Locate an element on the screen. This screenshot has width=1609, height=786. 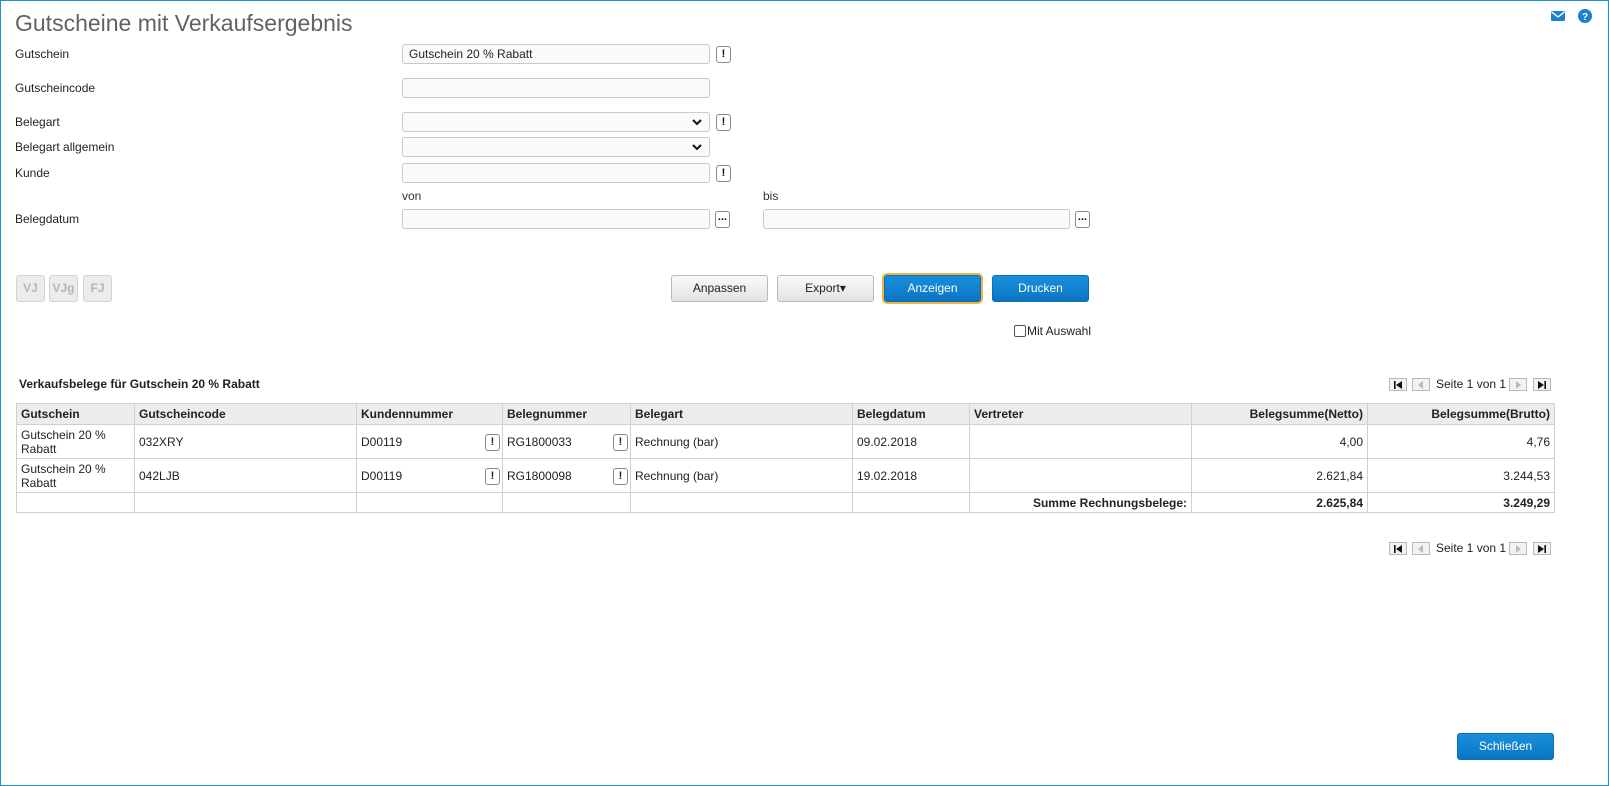
cell-belegsumme-brutto: 4,76 is located at coordinates (1461, 441).